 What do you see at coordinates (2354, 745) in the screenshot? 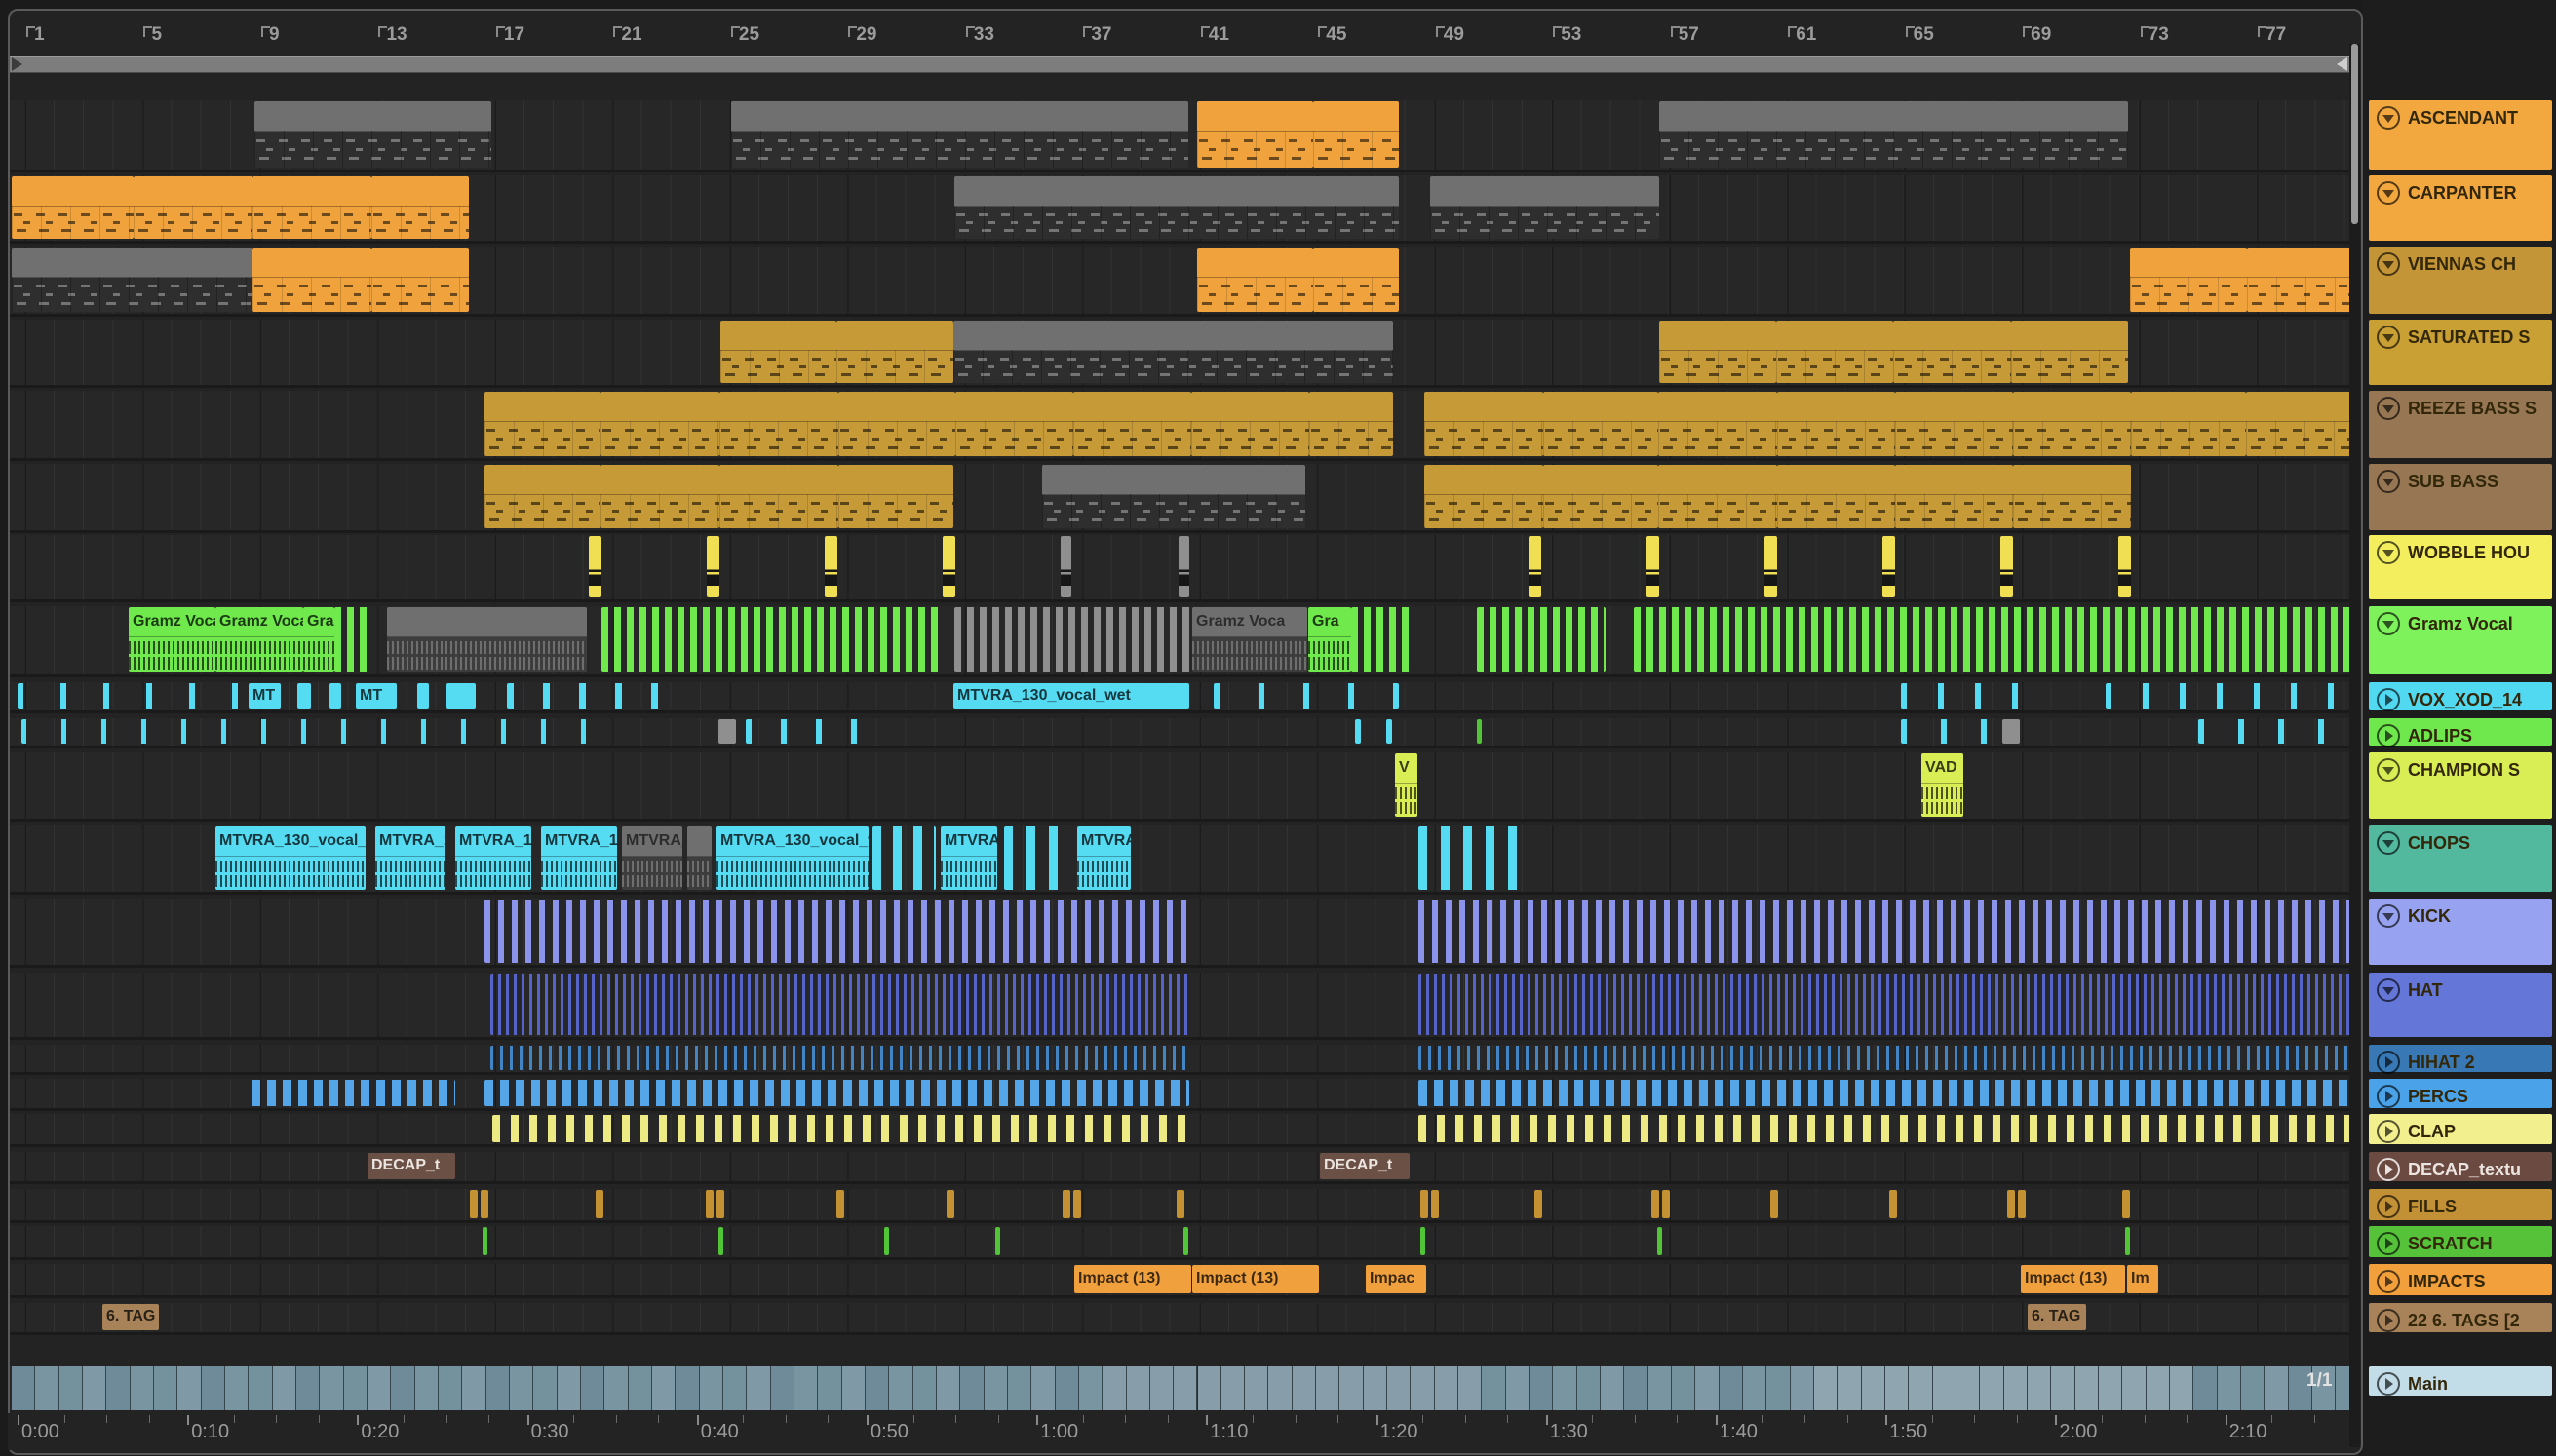
I see `vertical-scrollbar` at bounding box center [2354, 745].